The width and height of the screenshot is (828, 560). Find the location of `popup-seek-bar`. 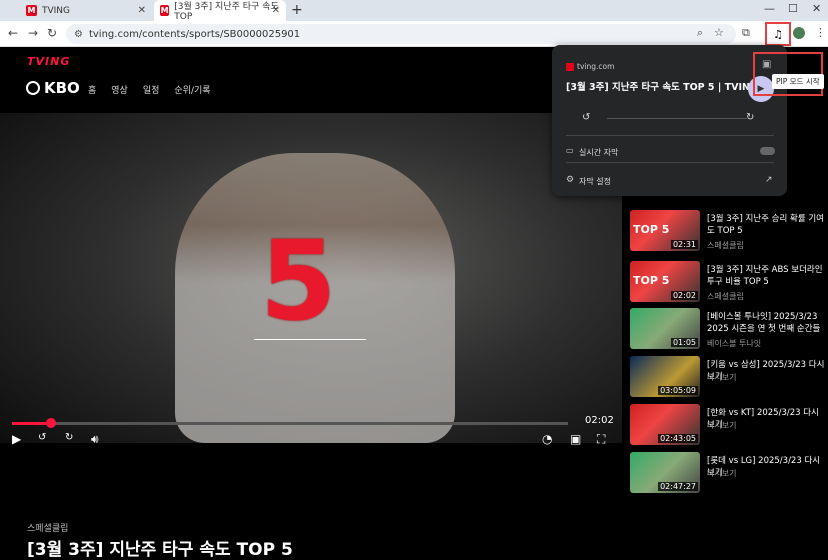

popup-seek-bar is located at coordinates (677, 118).